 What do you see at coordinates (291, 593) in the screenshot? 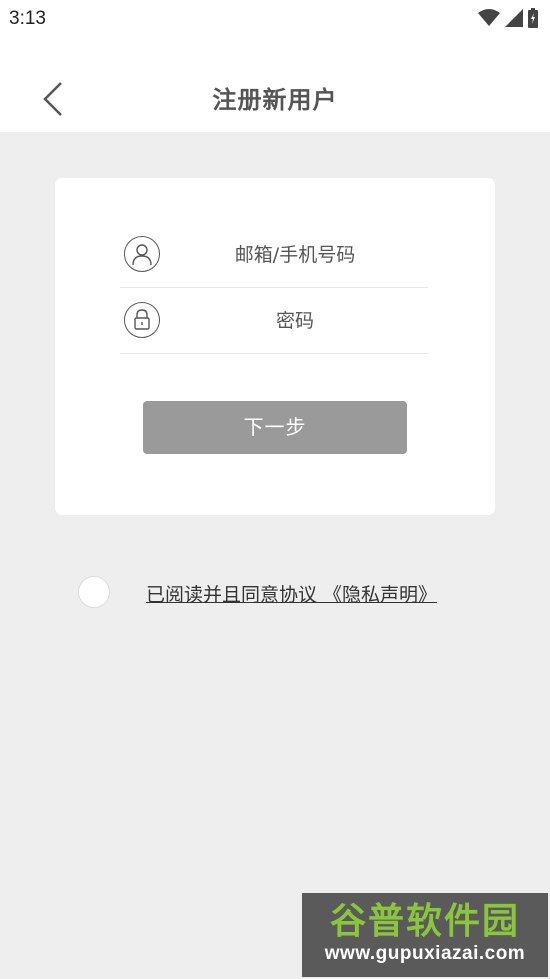
I see `agreement-link: 已阅读并且同意协议 《隐私声明》` at bounding box center [291, 593].